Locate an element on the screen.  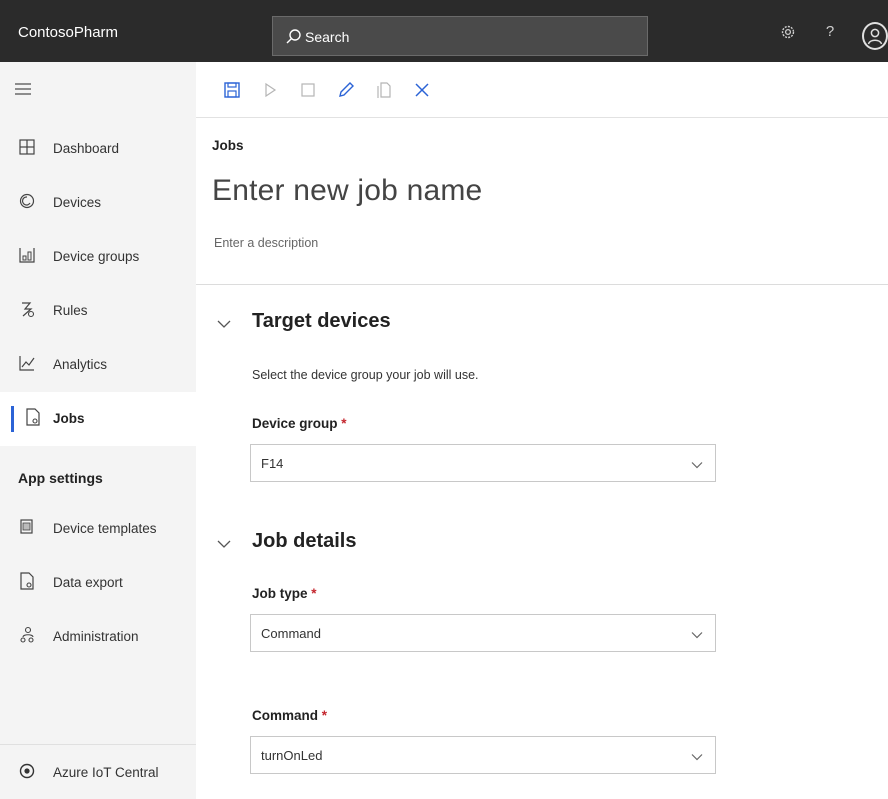
sidebar-item-label: Device groups is located at coordinates (96, 256).